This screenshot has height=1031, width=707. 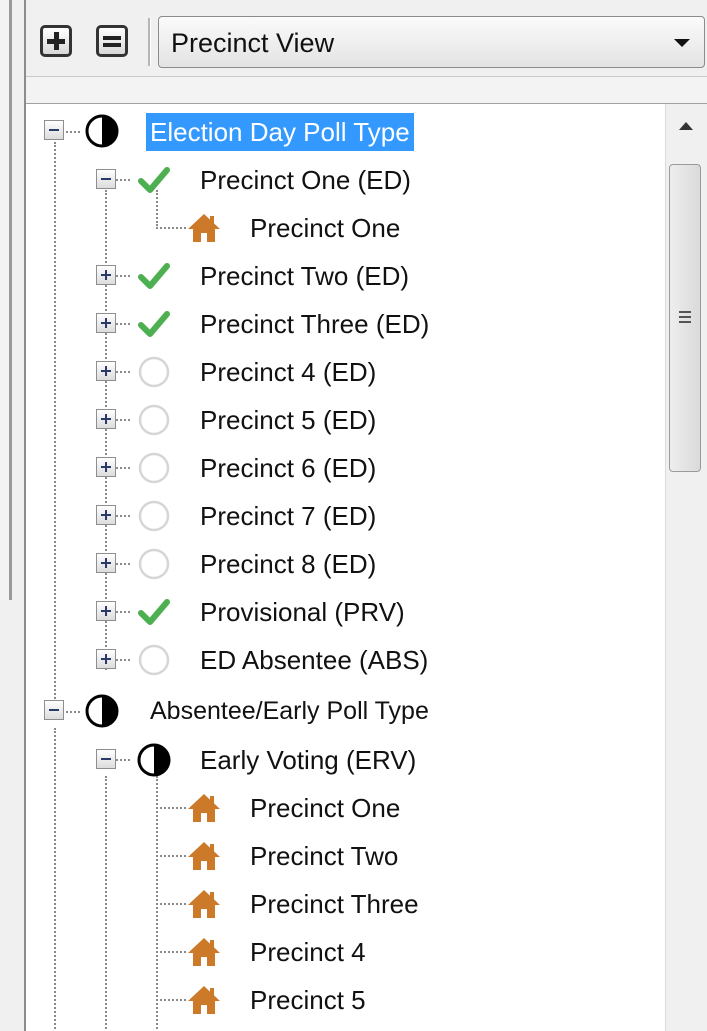 I want to click on tree-node-precinct-4-ed: Precinct 4 (ED), so click(x=306, y=372).